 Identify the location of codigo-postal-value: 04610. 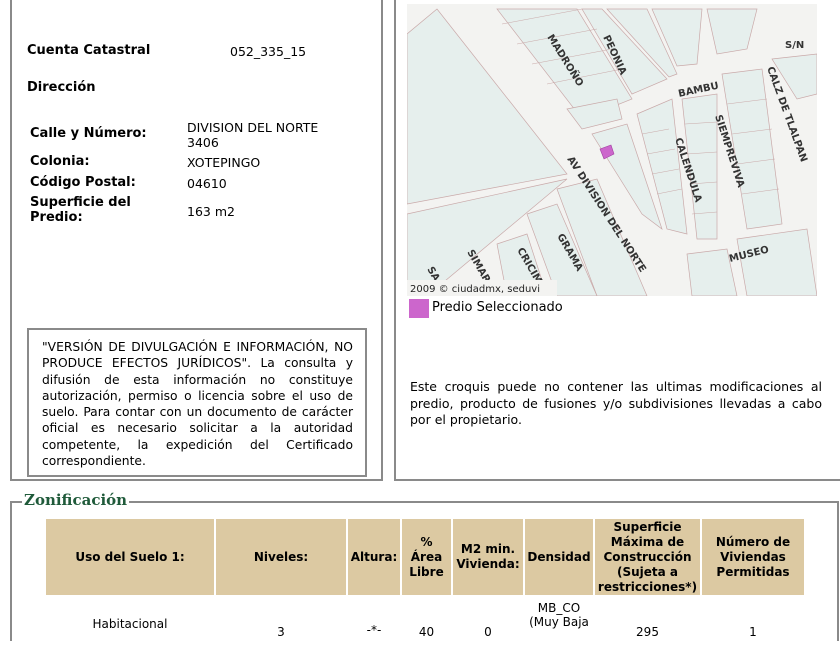
(207, 183).